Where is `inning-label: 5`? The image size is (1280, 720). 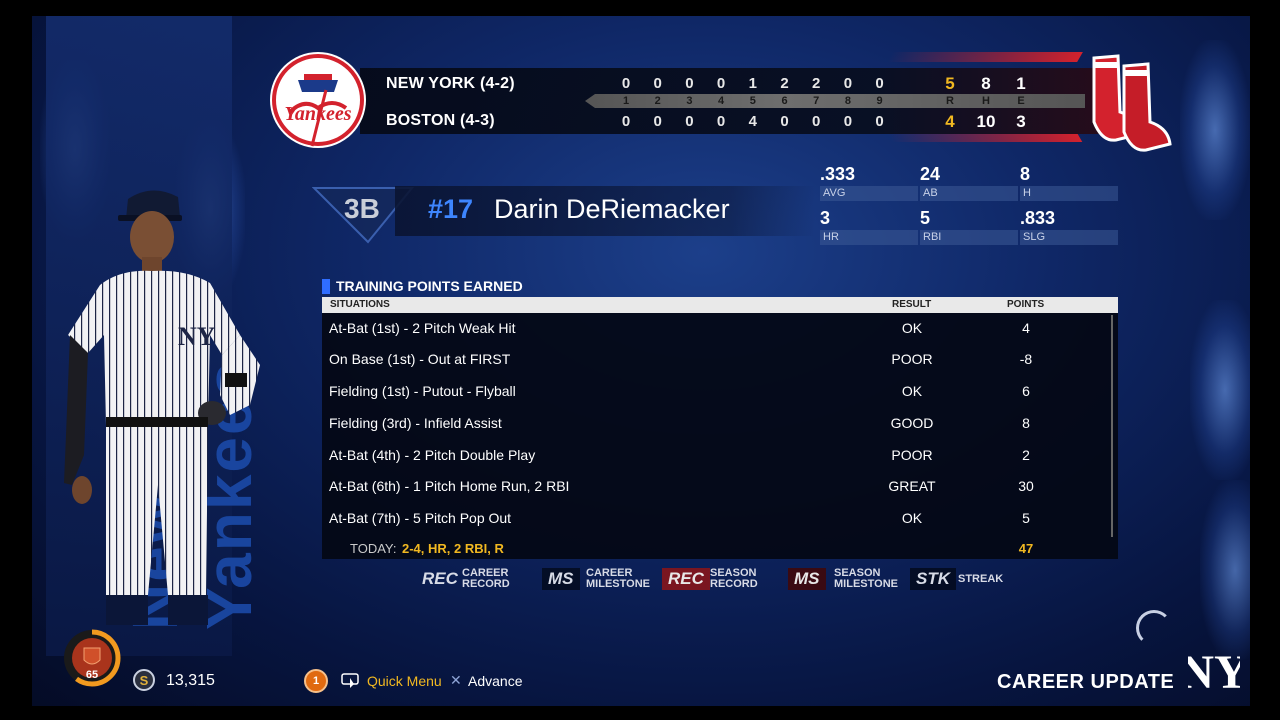
inning-label: 5 is located at coordinates (752, 101).